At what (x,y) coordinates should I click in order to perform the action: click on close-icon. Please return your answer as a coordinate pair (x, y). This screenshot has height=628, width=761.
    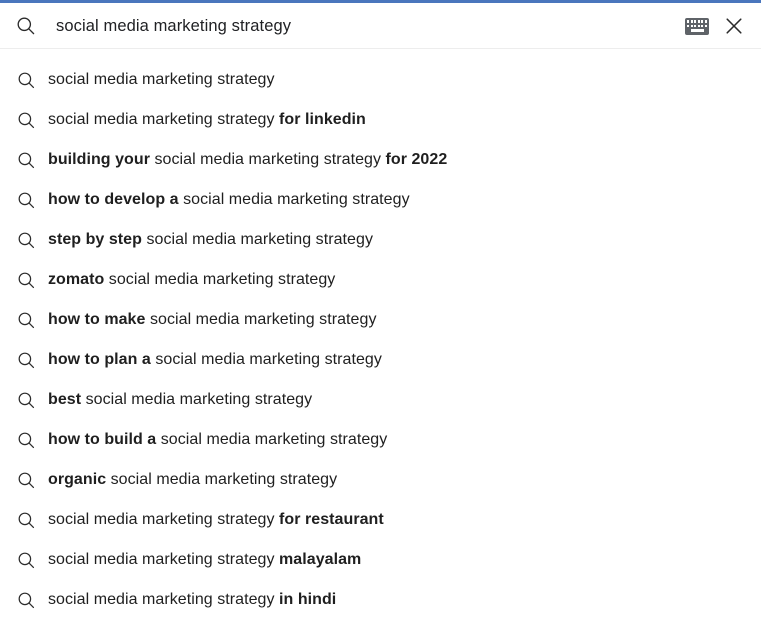
    Looking at the image, I should click on (734, 26).